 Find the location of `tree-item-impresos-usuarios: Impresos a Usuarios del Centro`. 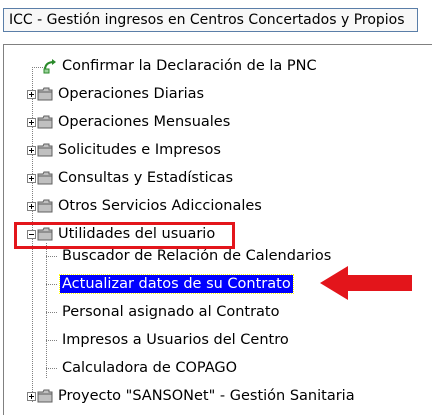

tree-item-impresos-usuarios: Impresos a Usuarios del Centro is located at coordinates (175, 340).